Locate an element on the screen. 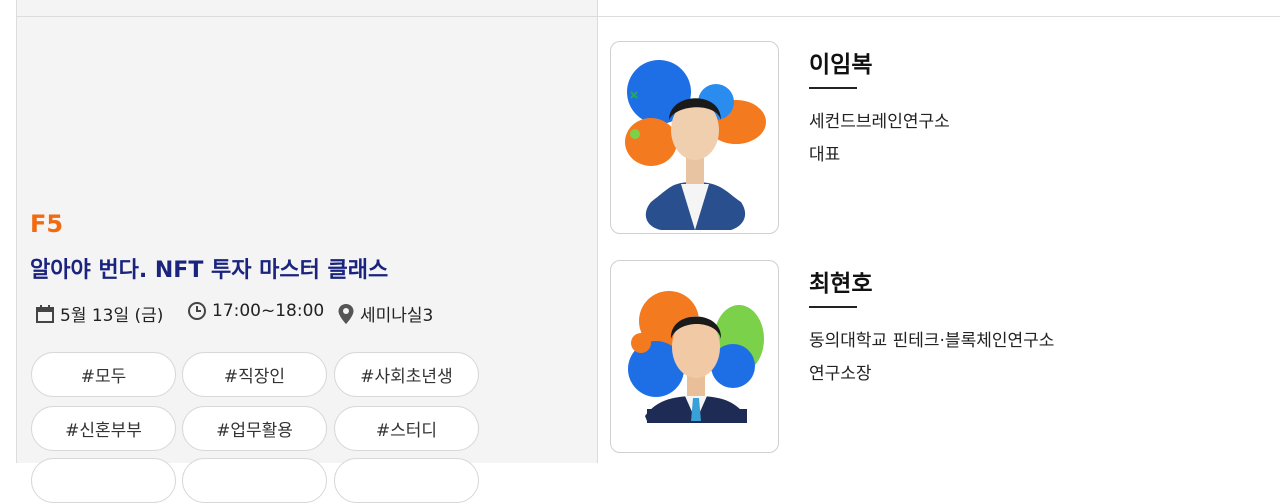 Image resolution: width=1280 pixels, height=503 pixels. speaker-name: 최현호 is located at coordinates (841, 284).